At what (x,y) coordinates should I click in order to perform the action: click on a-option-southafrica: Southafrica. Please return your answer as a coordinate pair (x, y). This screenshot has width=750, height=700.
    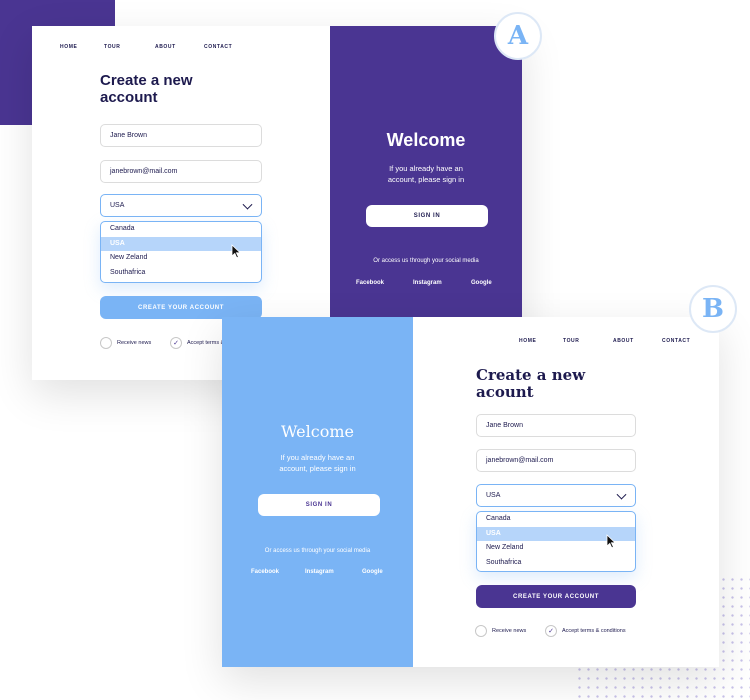
    Looking at the image, I should click on (181, 273).